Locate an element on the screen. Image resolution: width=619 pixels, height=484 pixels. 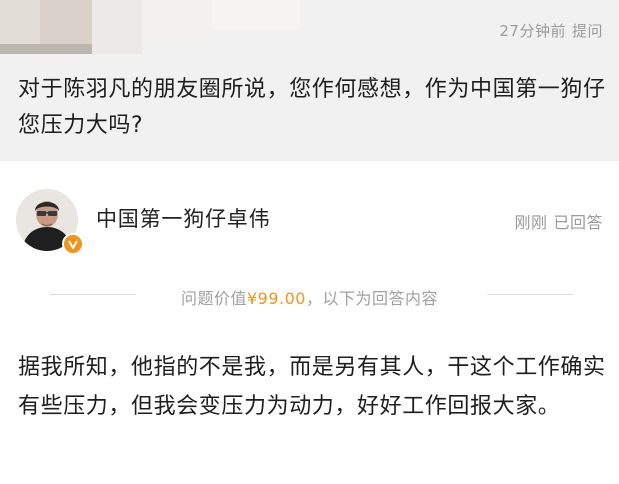
asker-blurred-avatar is located at coordinates (150, 27).